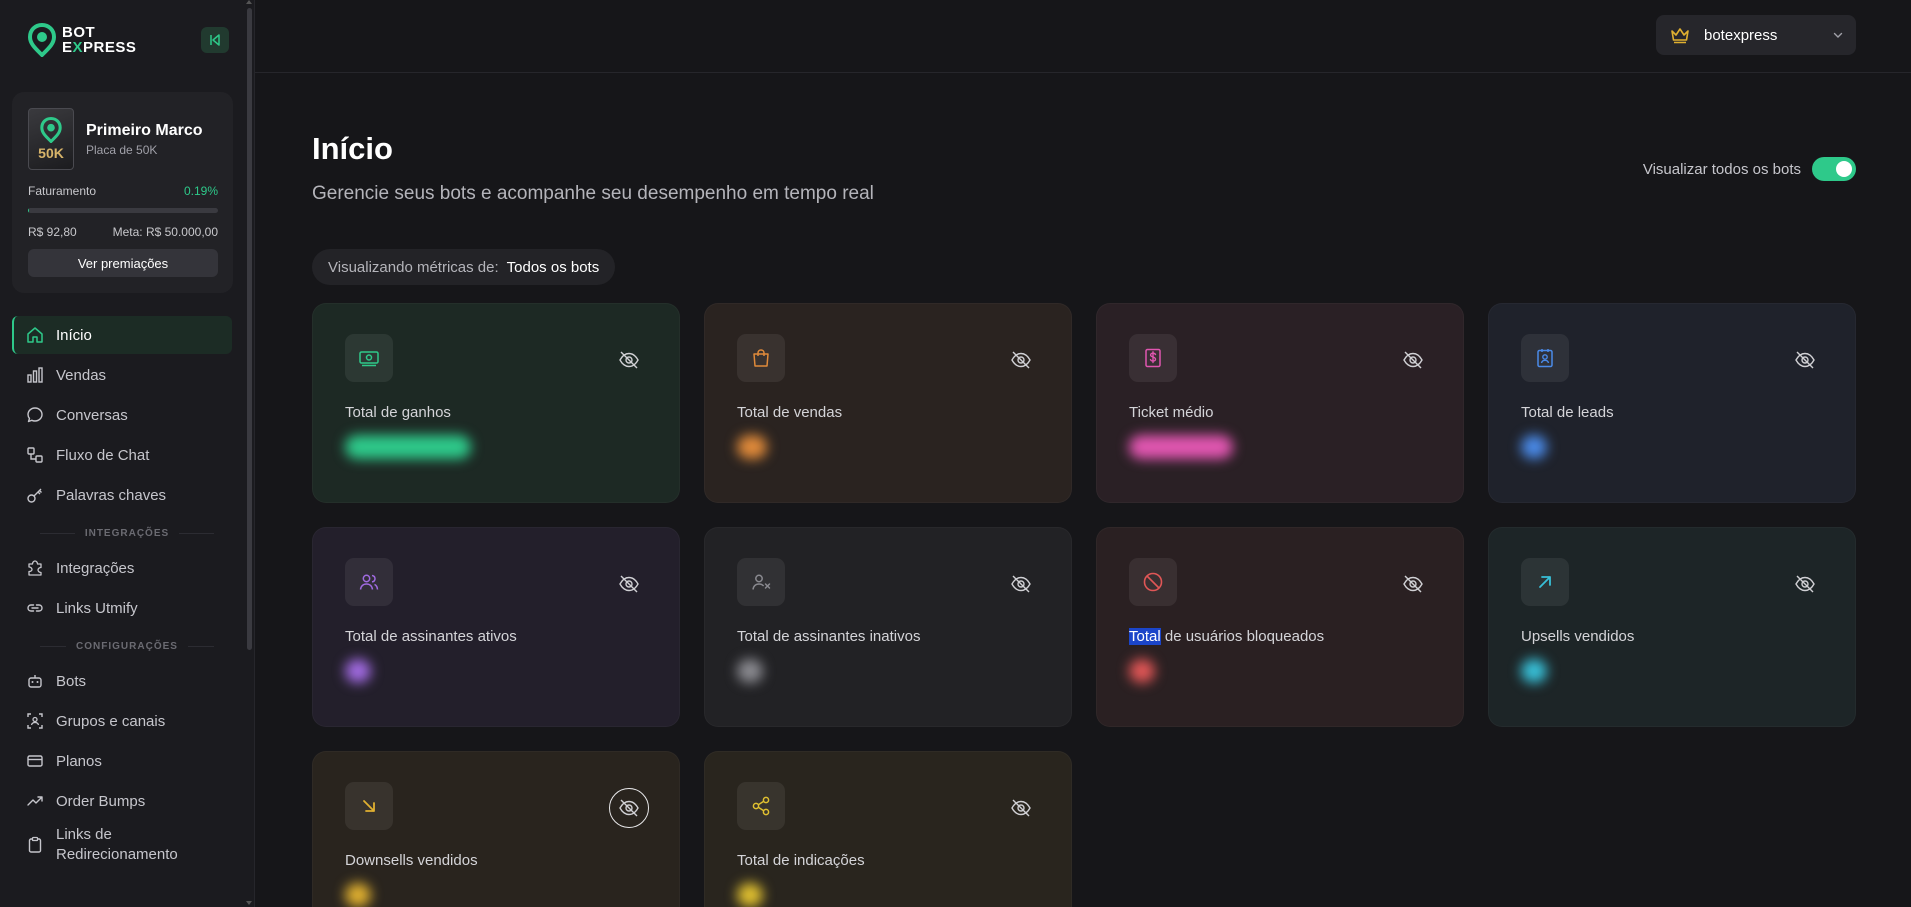  Describe the element at coordinates (1083, 36) in the screenshot. I see `top-bar: botexpress` at that location.